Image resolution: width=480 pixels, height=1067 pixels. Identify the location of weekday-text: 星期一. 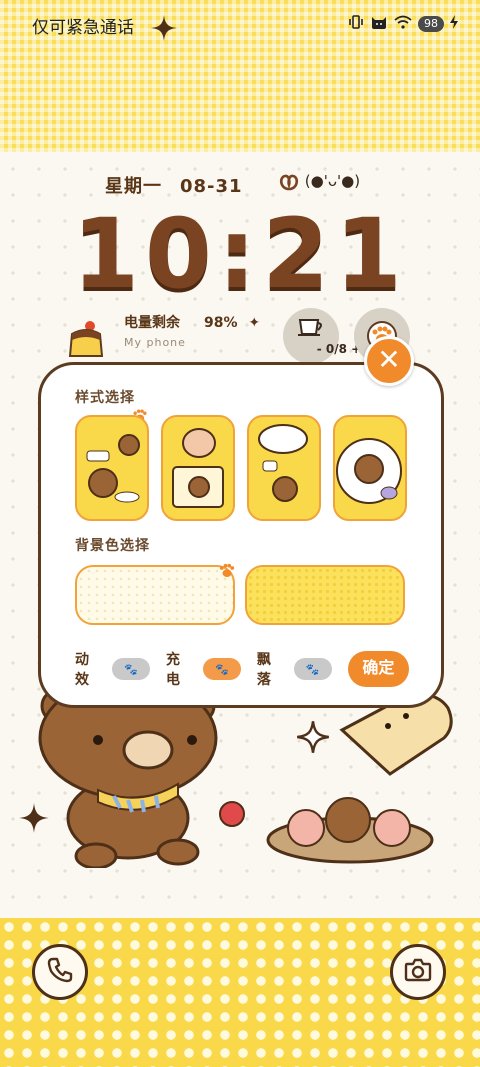
(133, 186).